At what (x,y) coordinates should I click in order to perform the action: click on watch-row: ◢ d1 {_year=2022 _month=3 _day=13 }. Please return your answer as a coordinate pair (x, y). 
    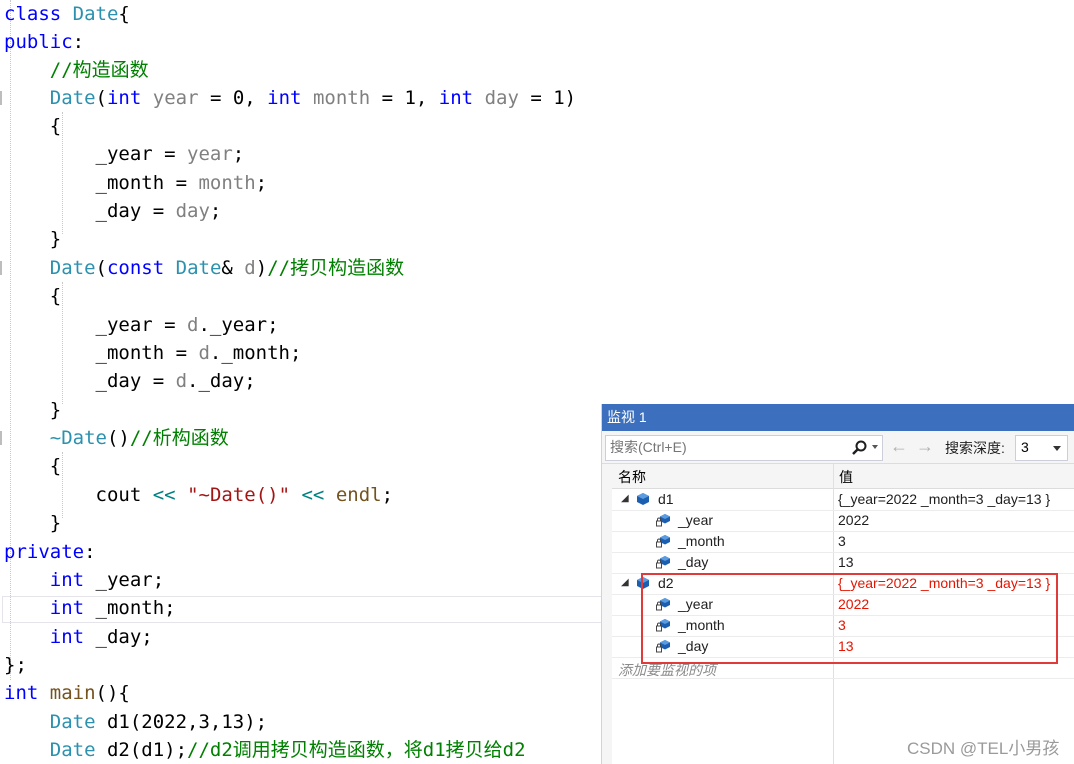
    Looking at the image, I should click on (843, 500).